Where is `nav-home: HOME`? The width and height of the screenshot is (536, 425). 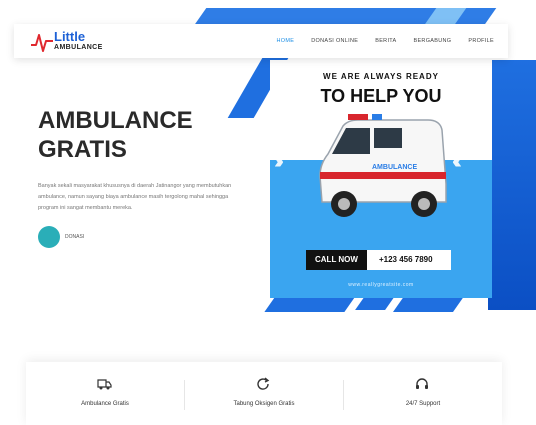
nav-home: HOME is located at coordinates (286, 41).